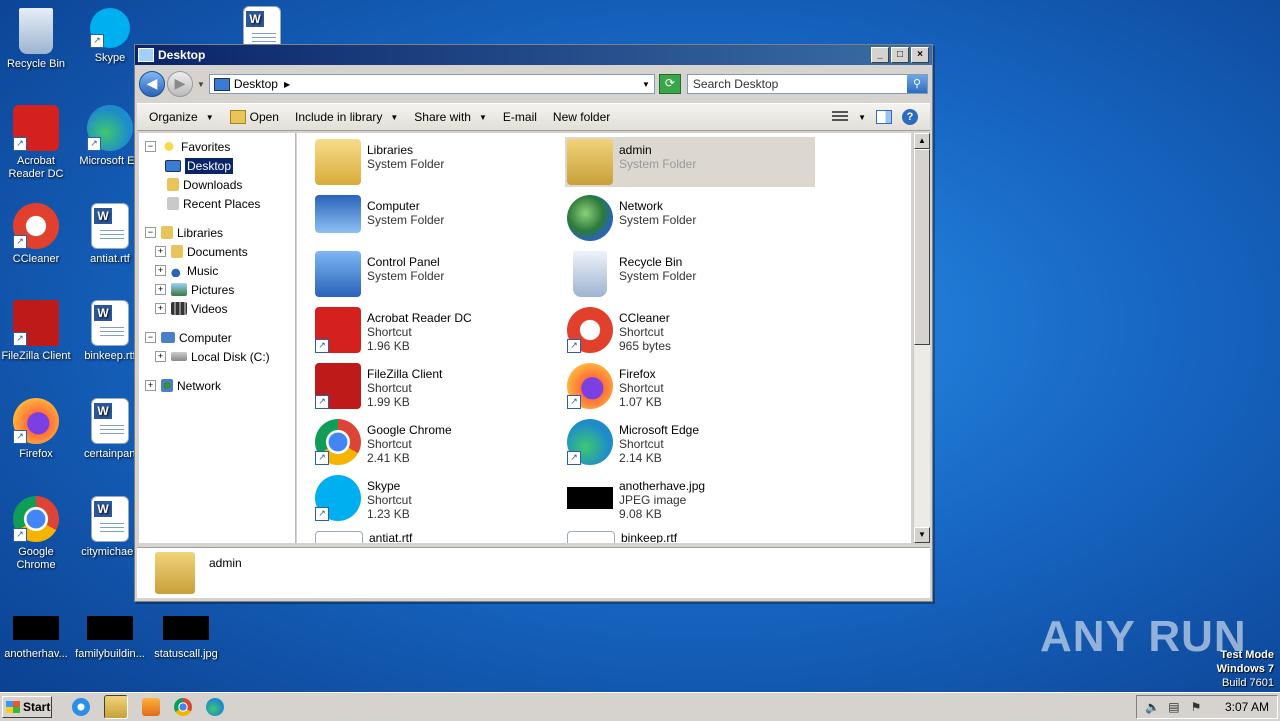 This screenshot has height=721, width=1280. I want to click on scroll-thumb, so click(922, 247).